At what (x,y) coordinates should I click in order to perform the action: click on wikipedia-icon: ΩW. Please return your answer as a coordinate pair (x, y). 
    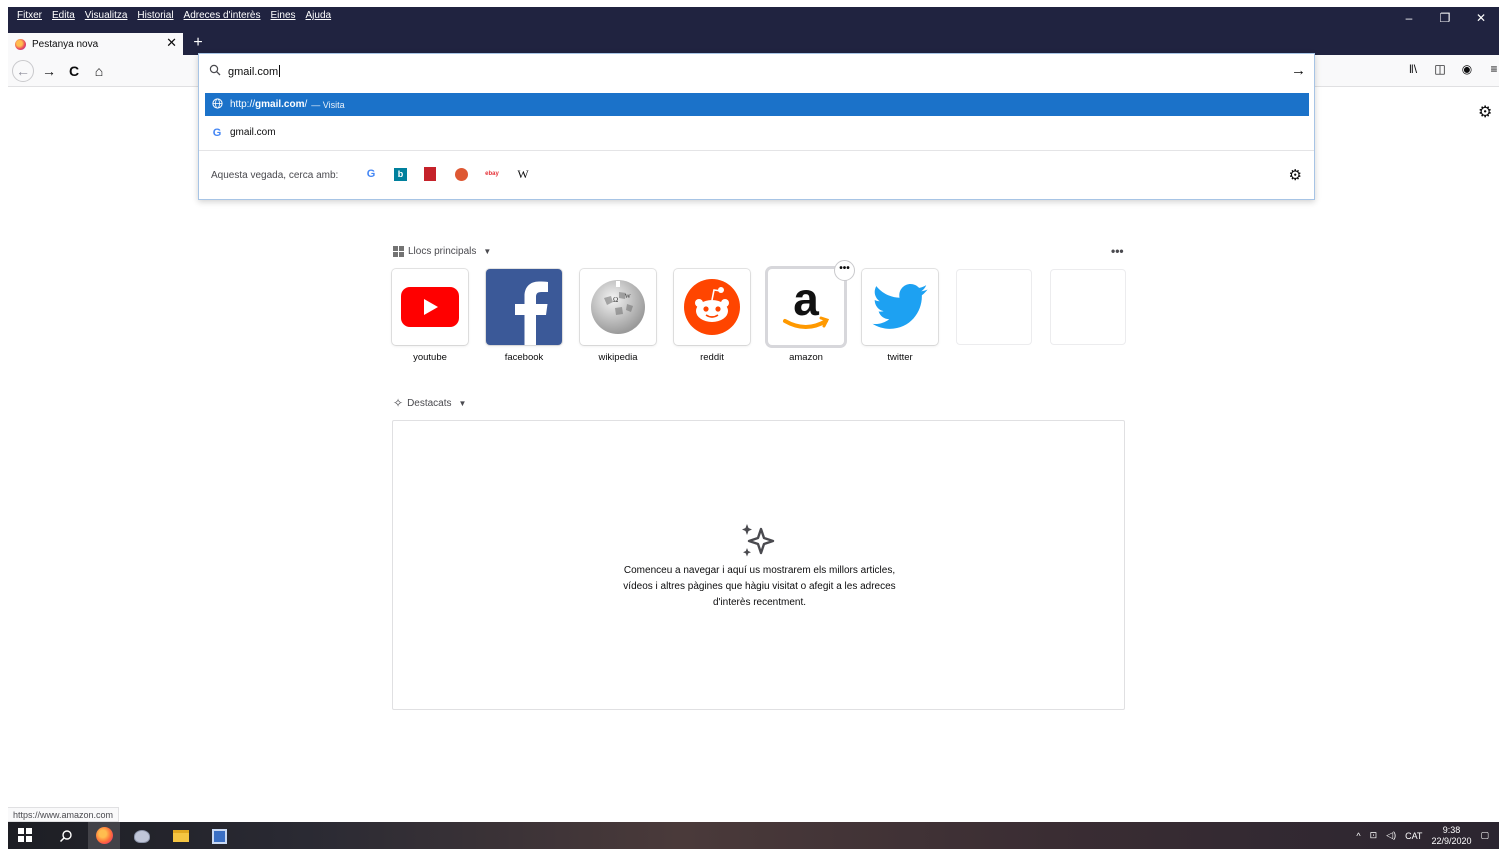
    Looking at the image, I should click on (618, 307).